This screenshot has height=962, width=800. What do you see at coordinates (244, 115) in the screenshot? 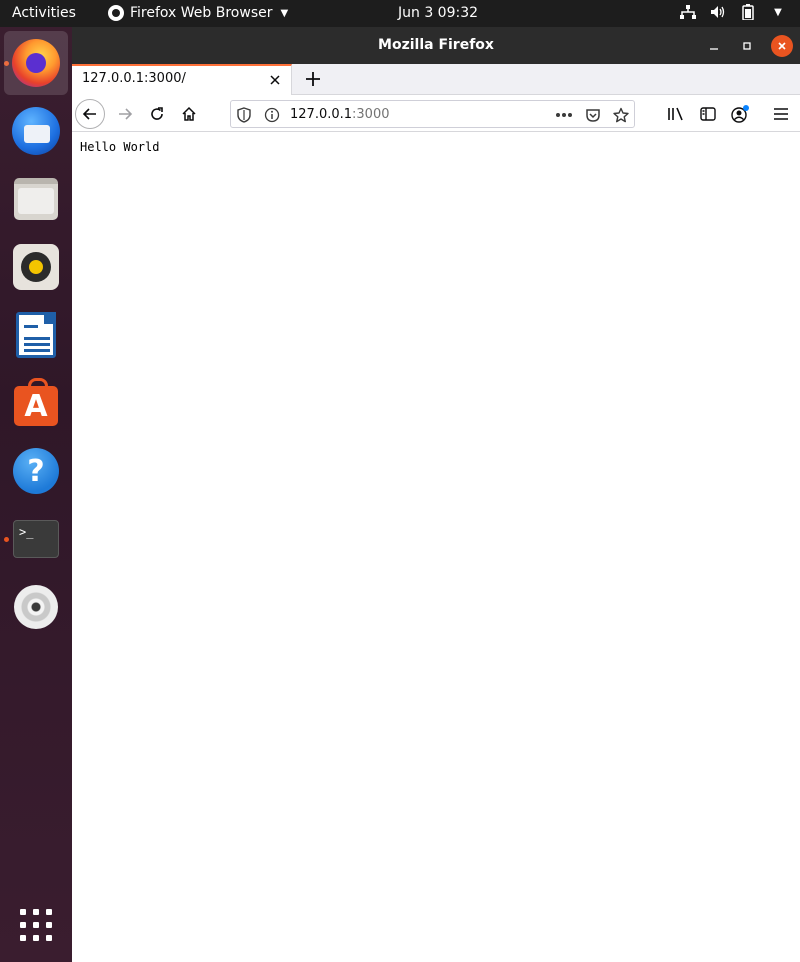
I see `tracking-protection-icon` at bounding box center [244, 115].